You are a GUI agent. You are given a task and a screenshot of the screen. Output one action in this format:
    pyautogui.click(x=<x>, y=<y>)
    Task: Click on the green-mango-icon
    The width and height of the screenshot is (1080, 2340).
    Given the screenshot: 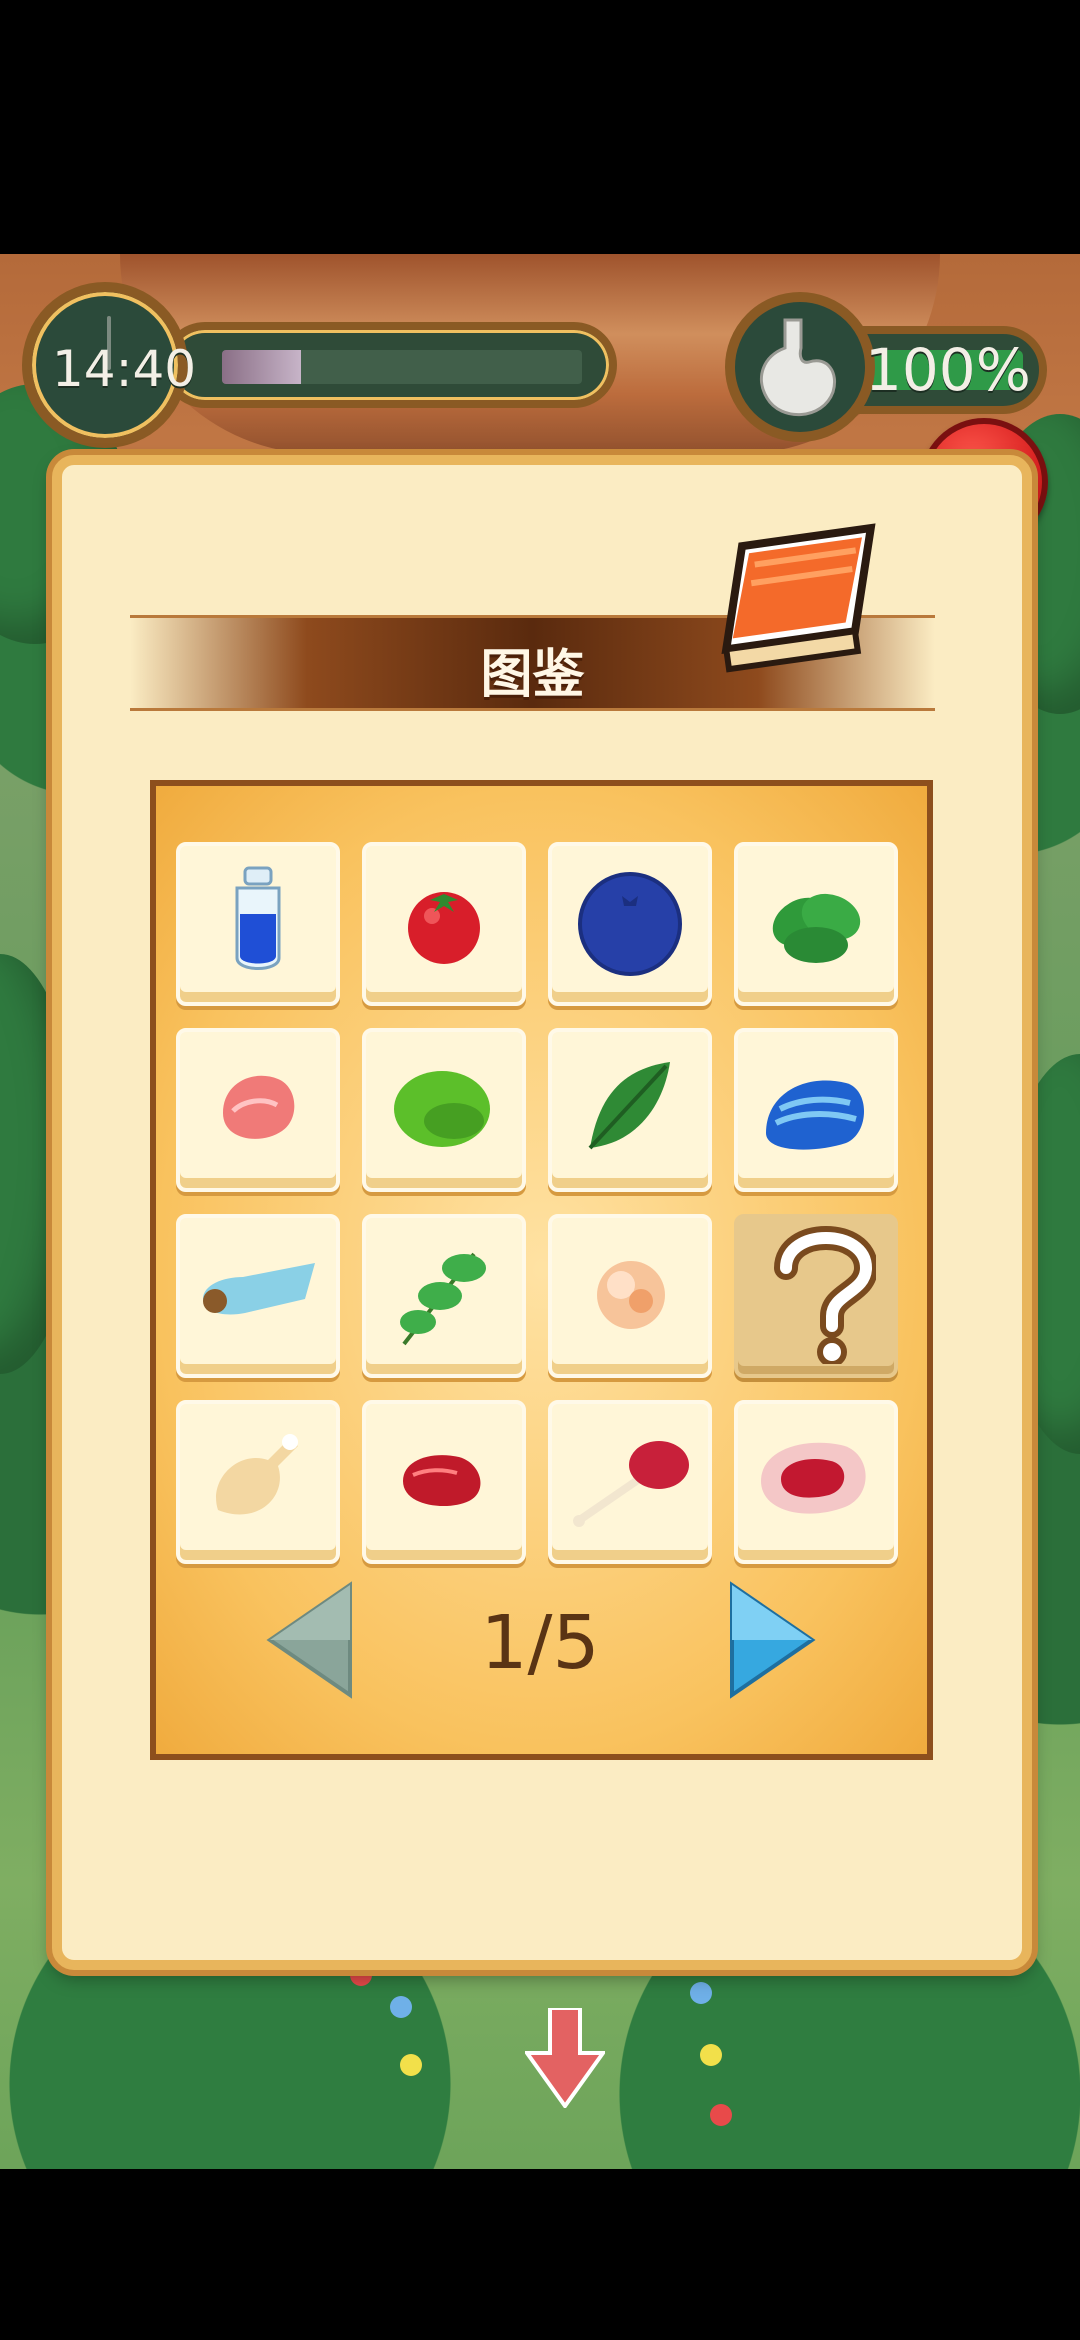 What is the action you would take?
    pyautogui.click(x=444, y=1110)
    